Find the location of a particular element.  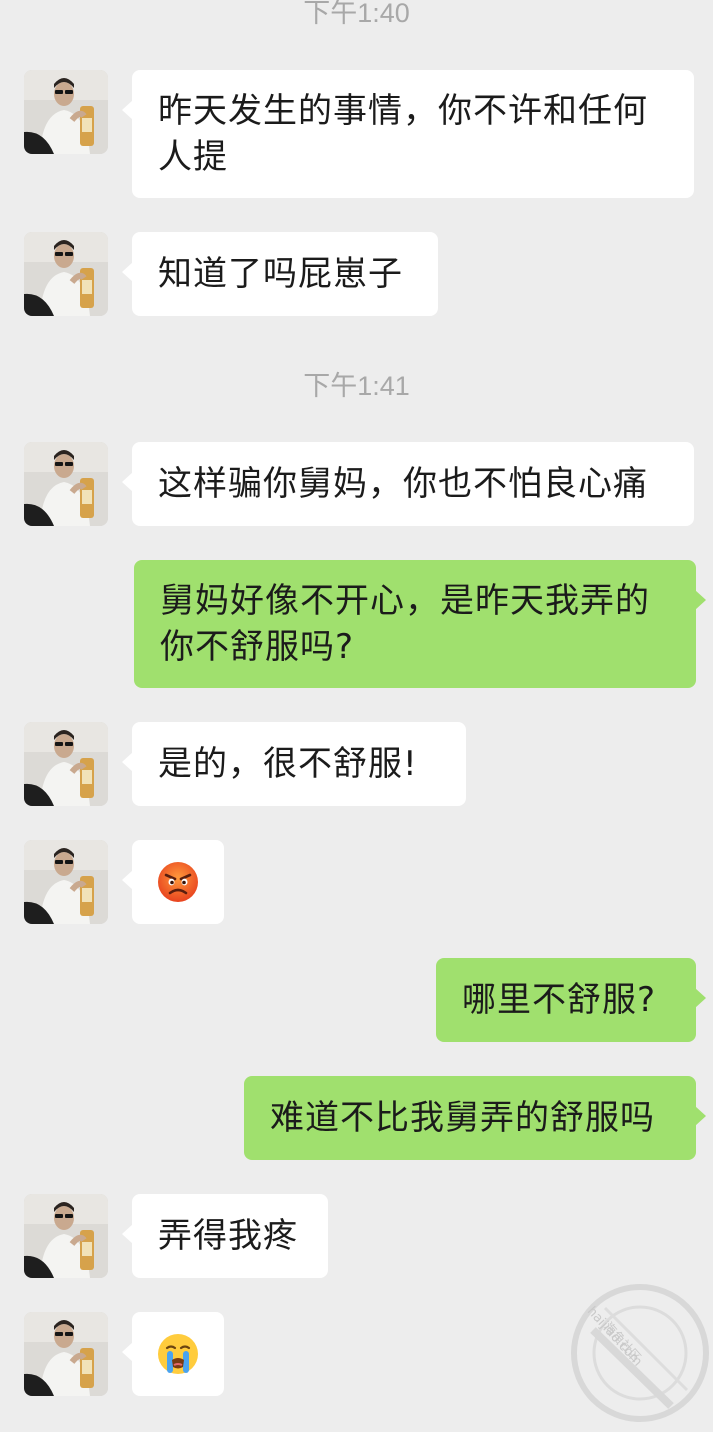

incoming-message-bubble: 是的，很不舒服! is located at coordinates (294, 764).